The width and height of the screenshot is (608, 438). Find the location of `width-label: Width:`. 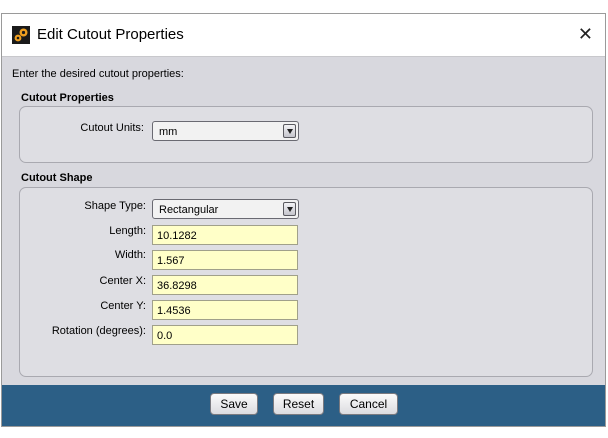

width-label: Width: is located at coordinates (130, 255).